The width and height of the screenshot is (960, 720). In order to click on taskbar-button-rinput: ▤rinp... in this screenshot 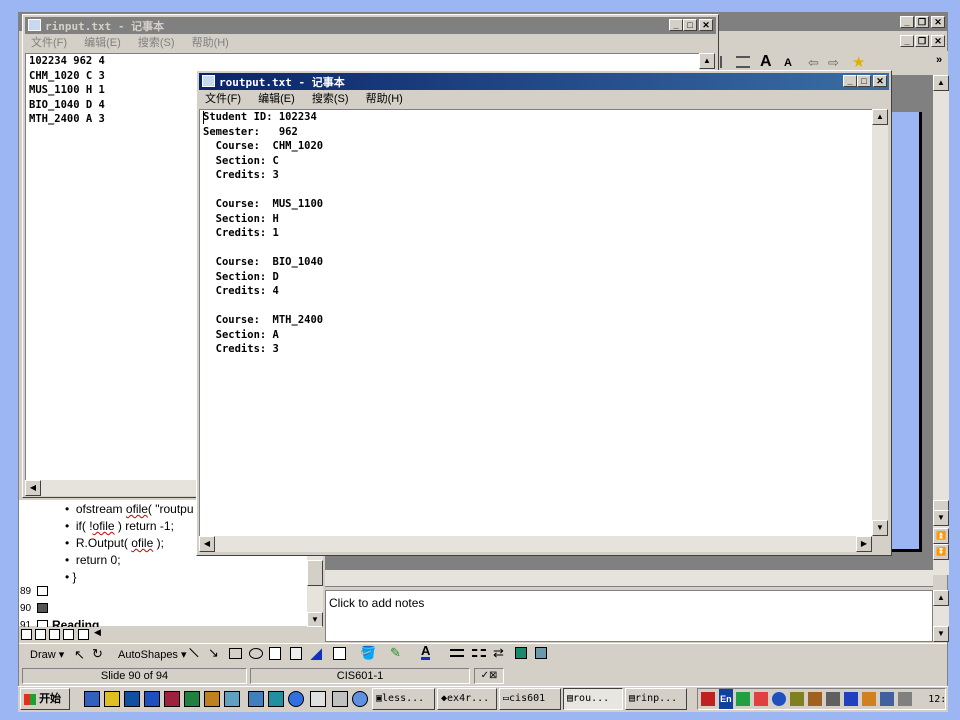, I will do `click(656, 699)`.